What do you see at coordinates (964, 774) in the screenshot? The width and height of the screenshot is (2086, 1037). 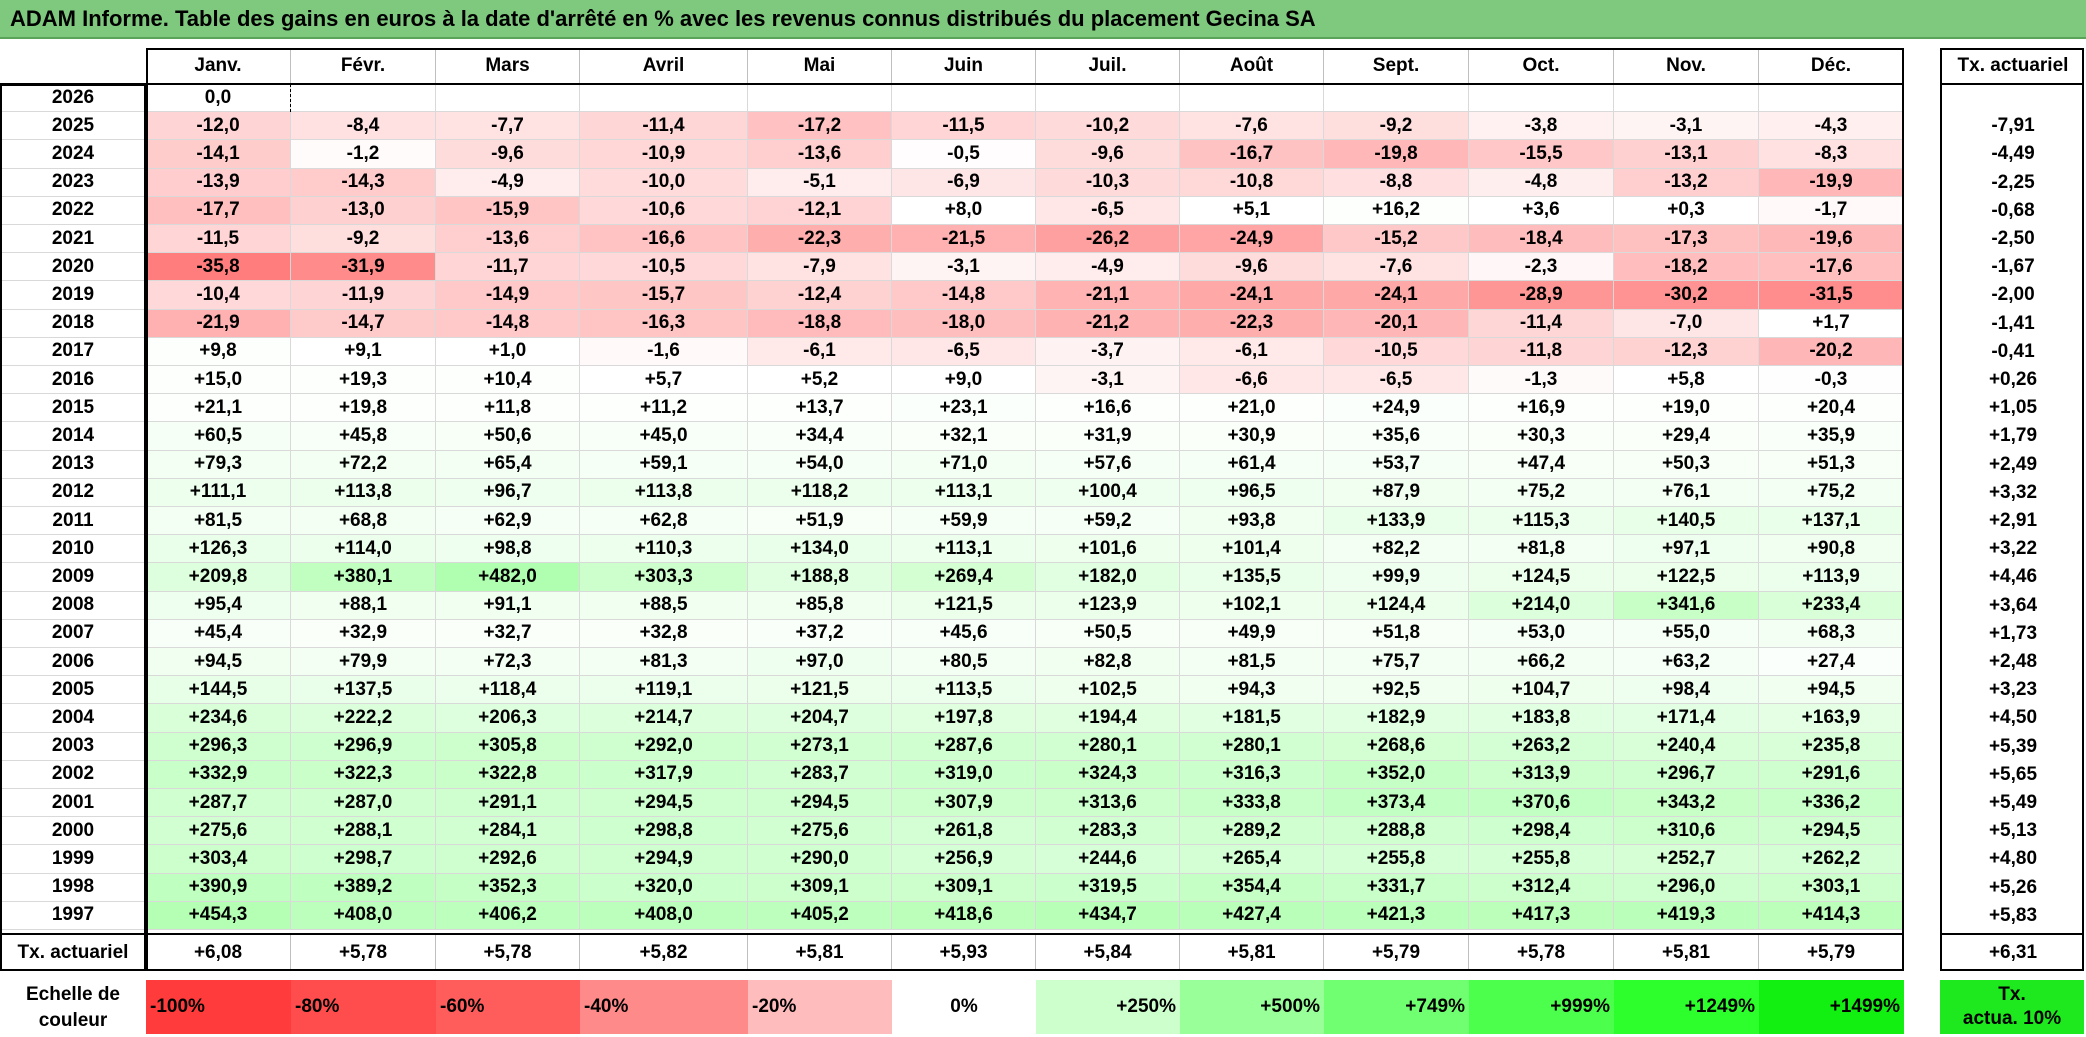 I see `gain-cell: +319,0` at bounding box center [964, 774].